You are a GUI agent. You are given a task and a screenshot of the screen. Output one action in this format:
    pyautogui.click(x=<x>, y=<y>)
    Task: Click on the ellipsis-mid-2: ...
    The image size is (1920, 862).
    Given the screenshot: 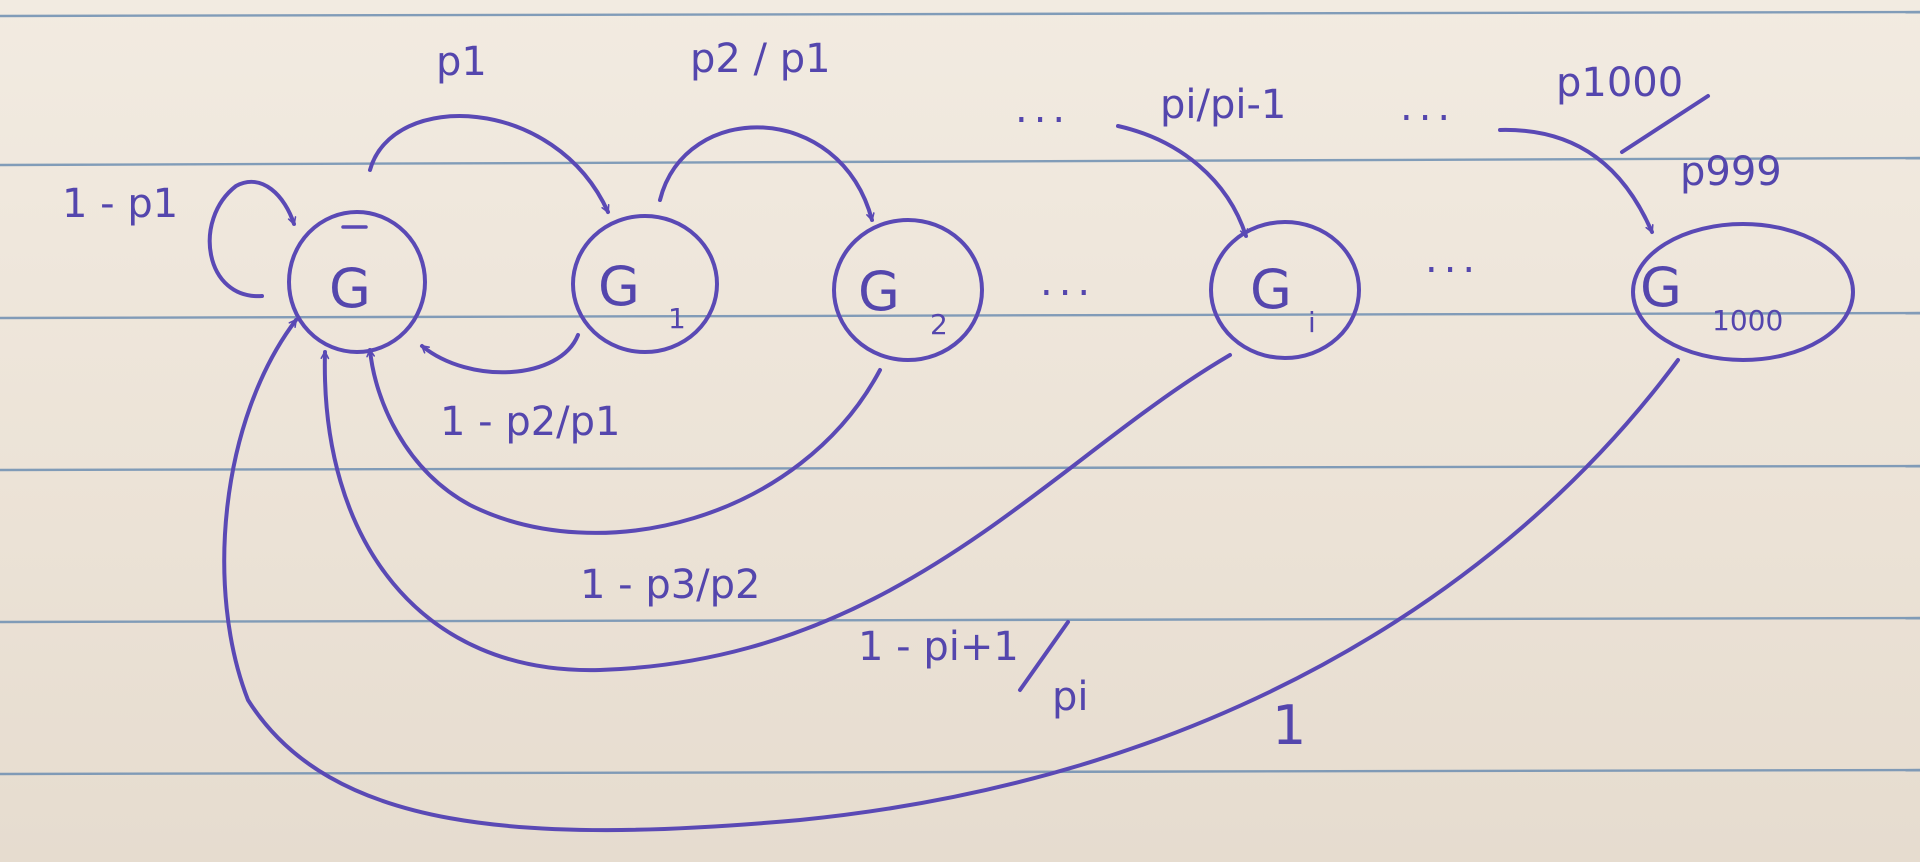 What is the action you would take?
    pyautogui.click(x=1453, y=259)
    